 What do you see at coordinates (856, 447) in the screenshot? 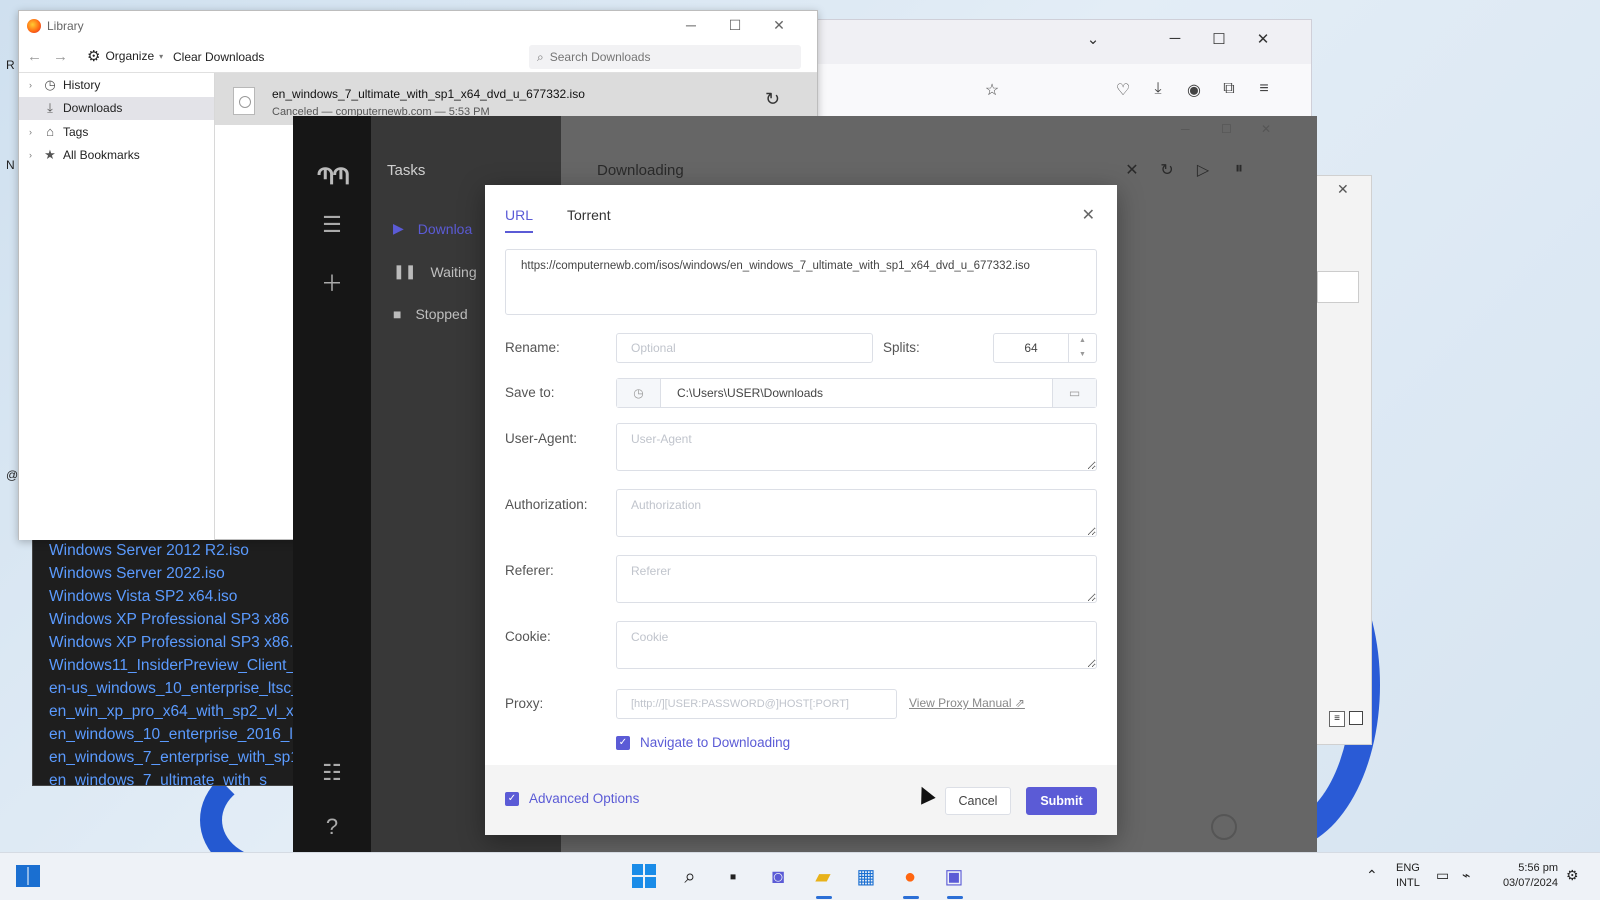
I see `useragent-input` at bounding box center [856, 447].